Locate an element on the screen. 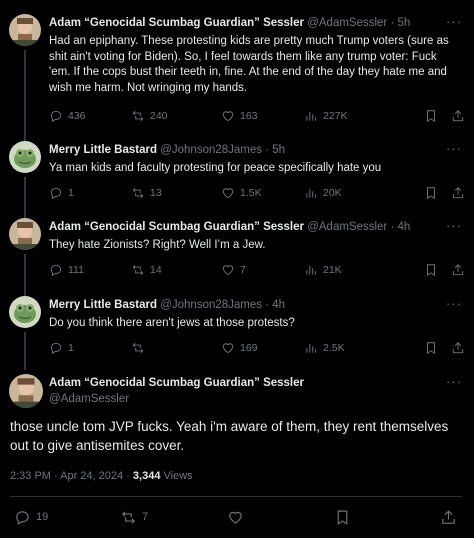 This screenshot has height=538, width=474. like-count: 169 is located at coordinates (249, 348).